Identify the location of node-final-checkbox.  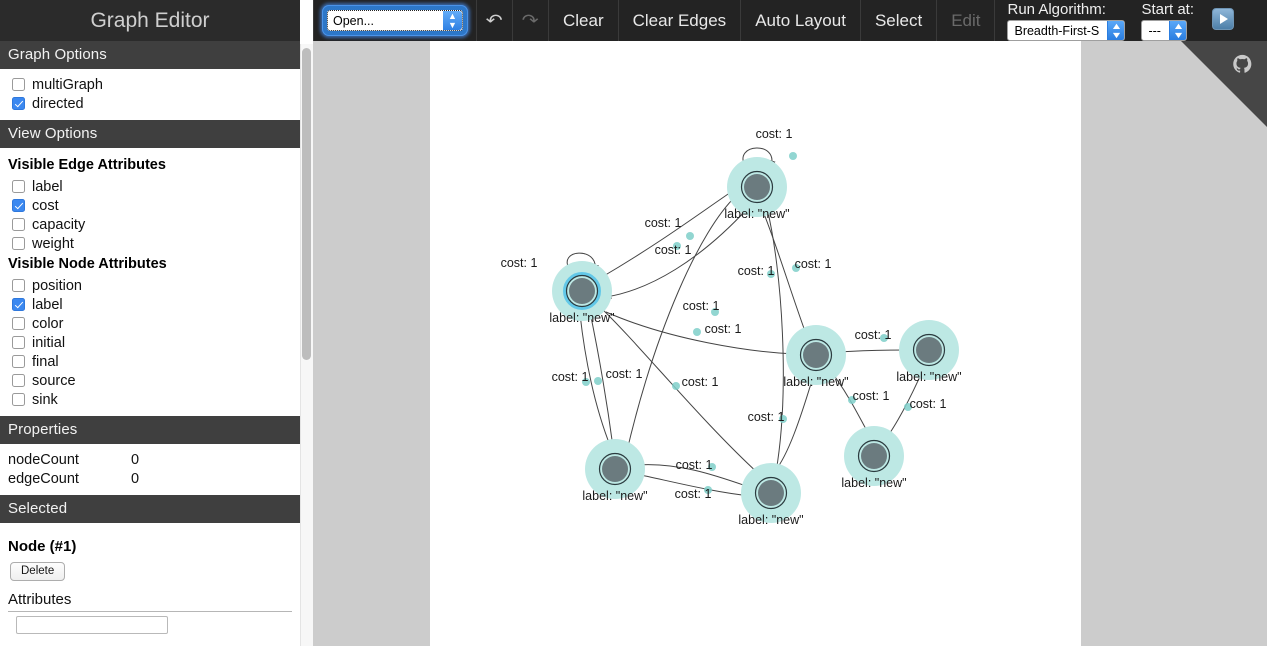
(18, 361).